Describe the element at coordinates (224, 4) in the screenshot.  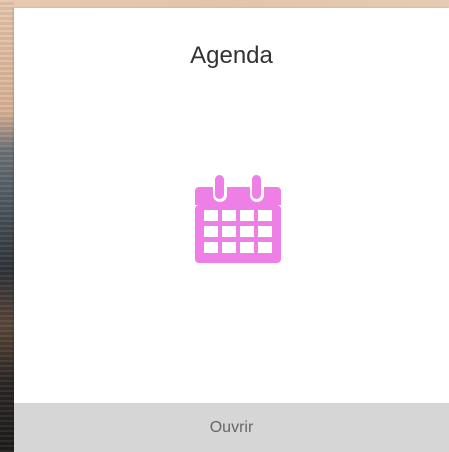
I see `background-sky` at that location.